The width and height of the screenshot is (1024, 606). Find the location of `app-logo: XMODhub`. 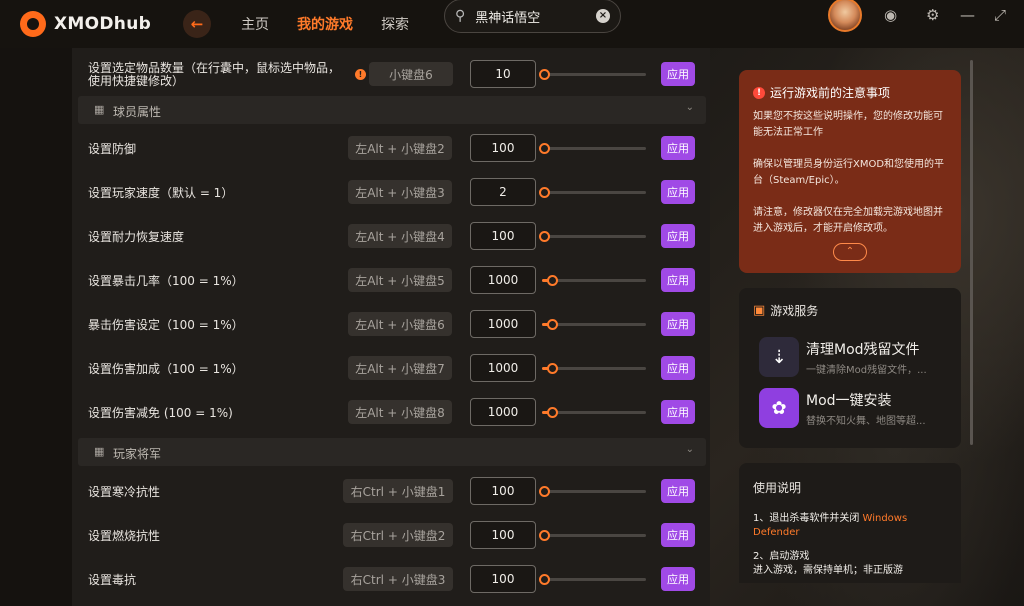

app-logo: XMODhub is located at coordinates (85, 24).